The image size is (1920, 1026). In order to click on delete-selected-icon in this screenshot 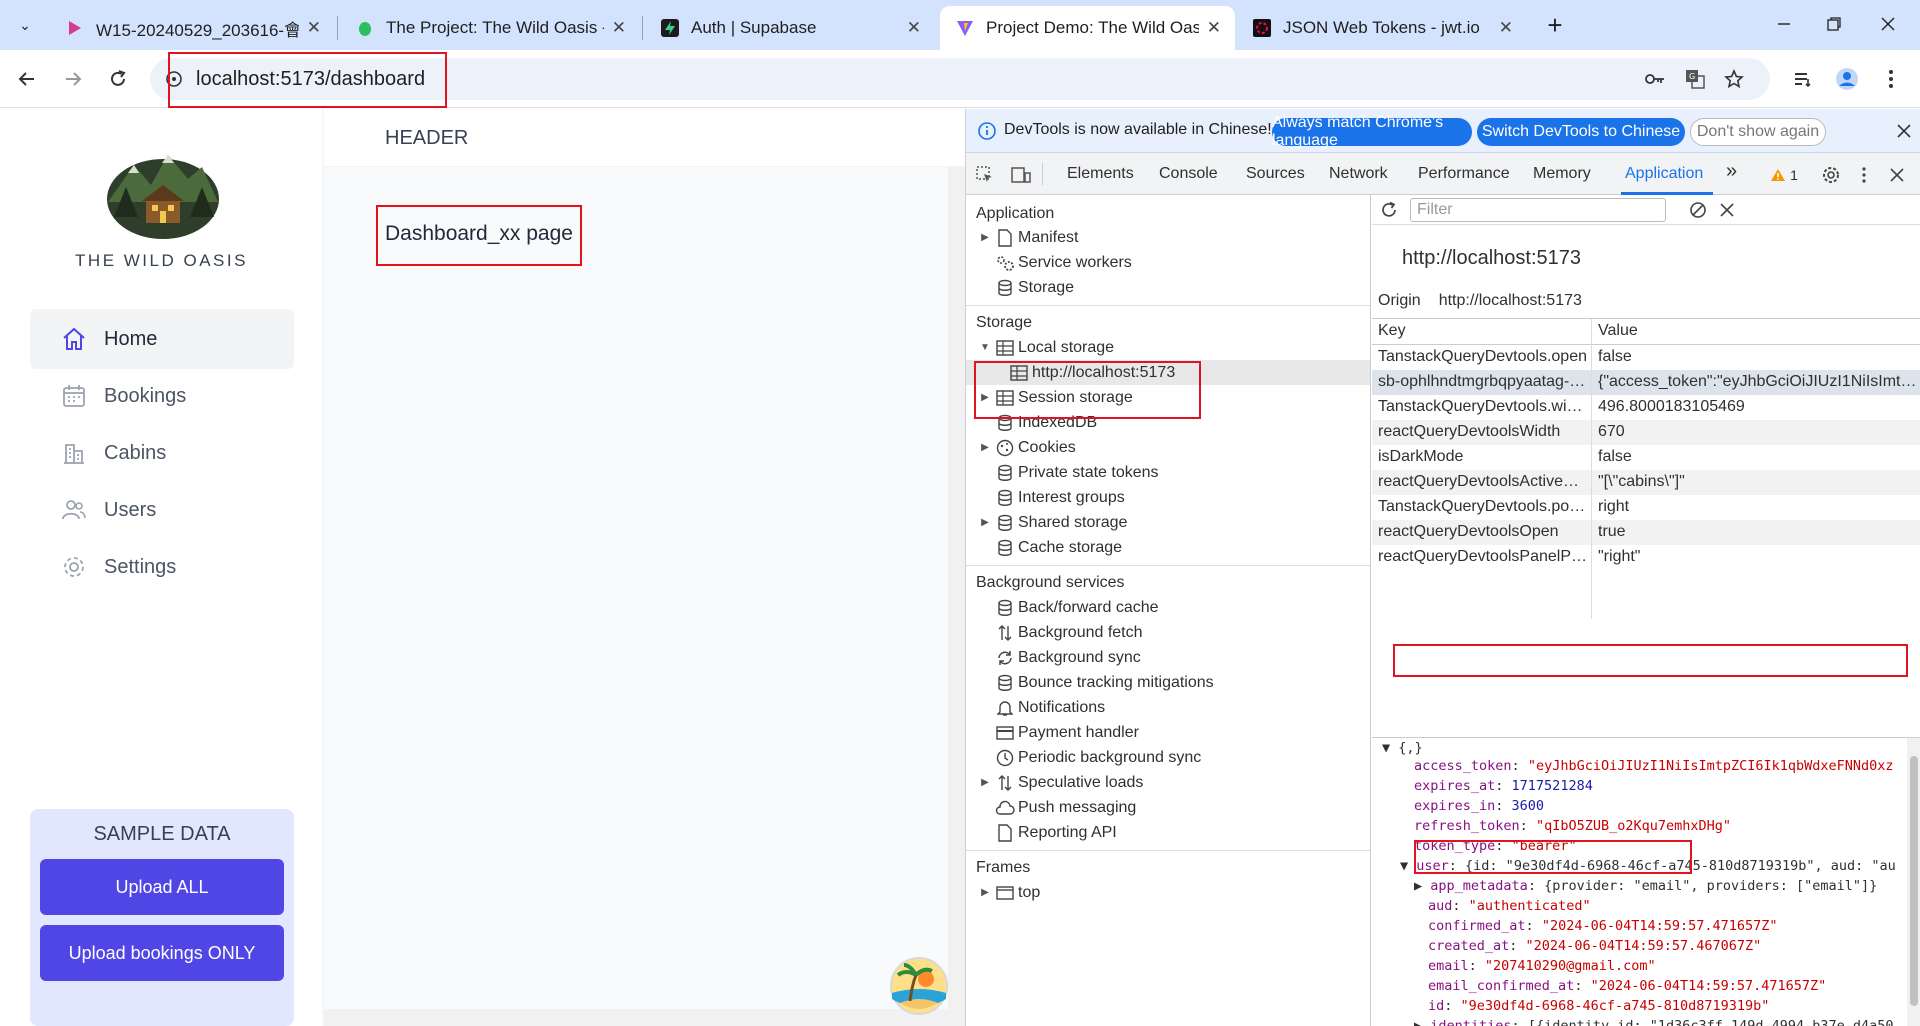, I will do `click(1727, 210)`.